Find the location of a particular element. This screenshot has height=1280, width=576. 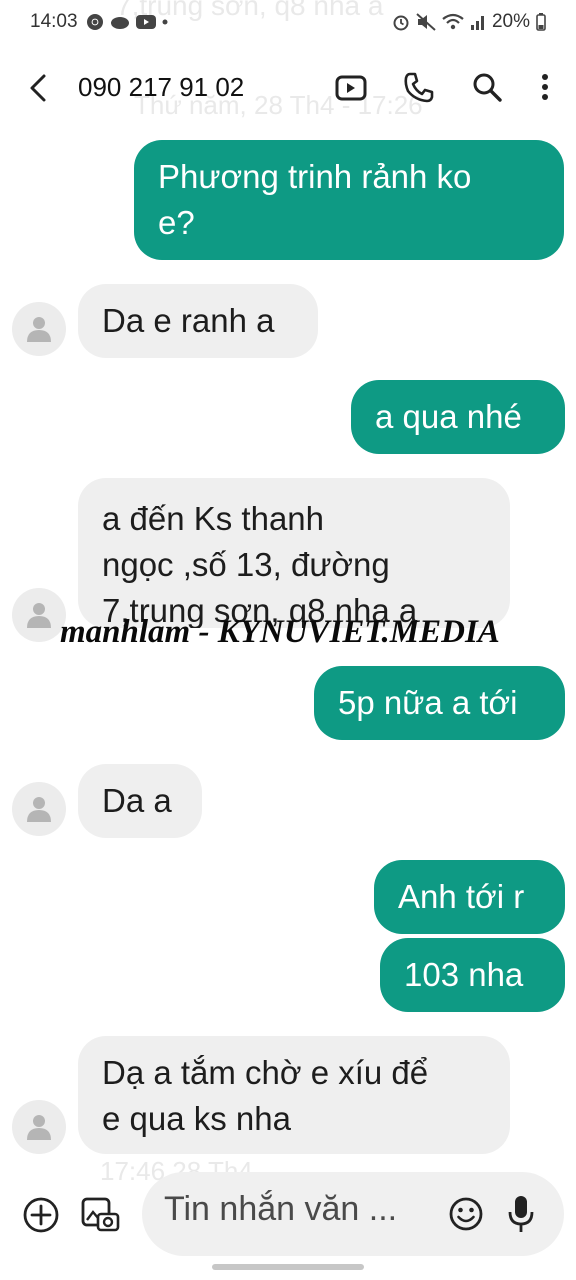

message-bubble-outgoing: Anh tới r is located at coordinates (469, 897).